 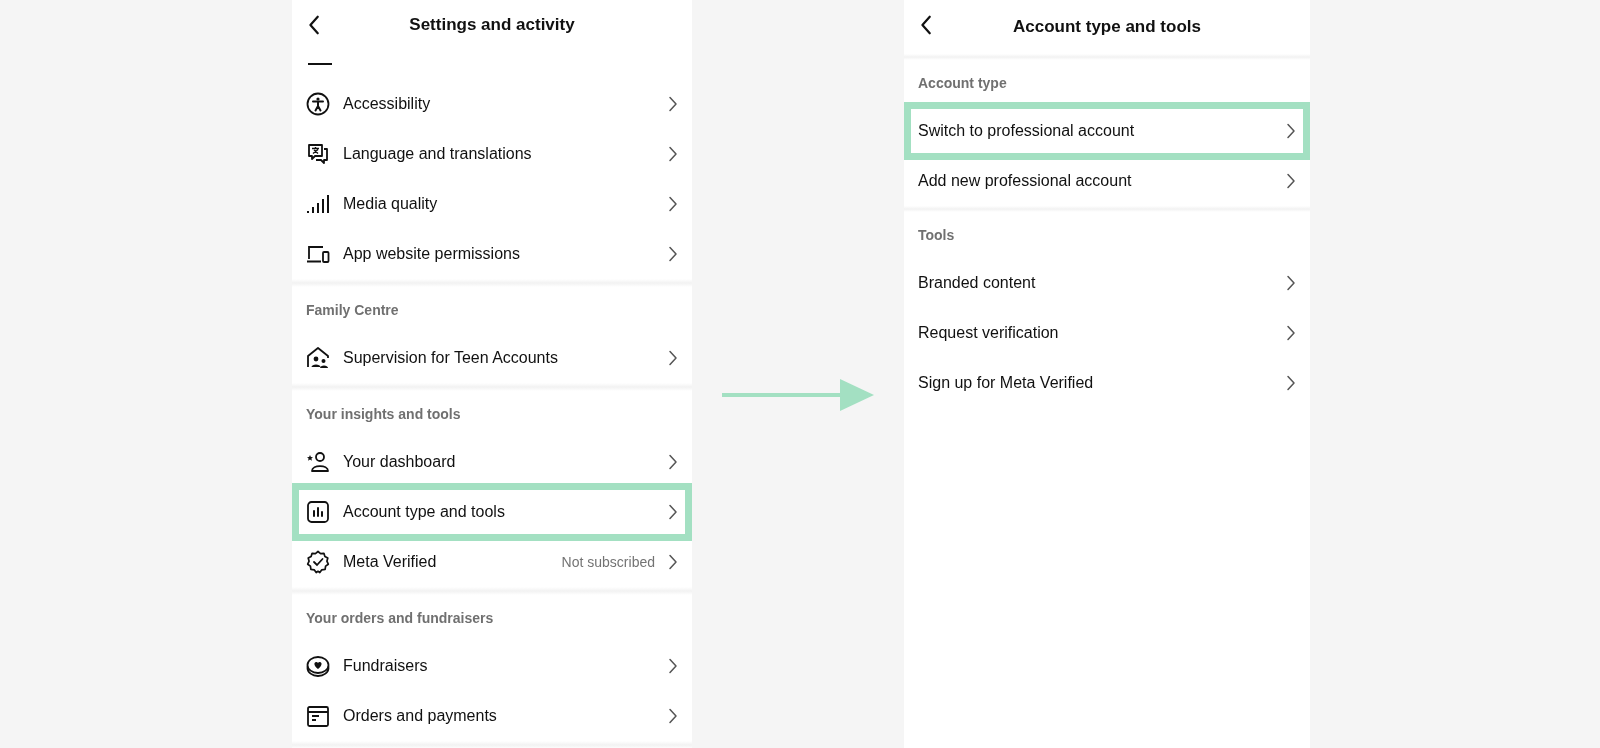 What do you see at coordinates (318, 154) in the screenshot?
I see `translate-icon` at bounding box center [318, 154].